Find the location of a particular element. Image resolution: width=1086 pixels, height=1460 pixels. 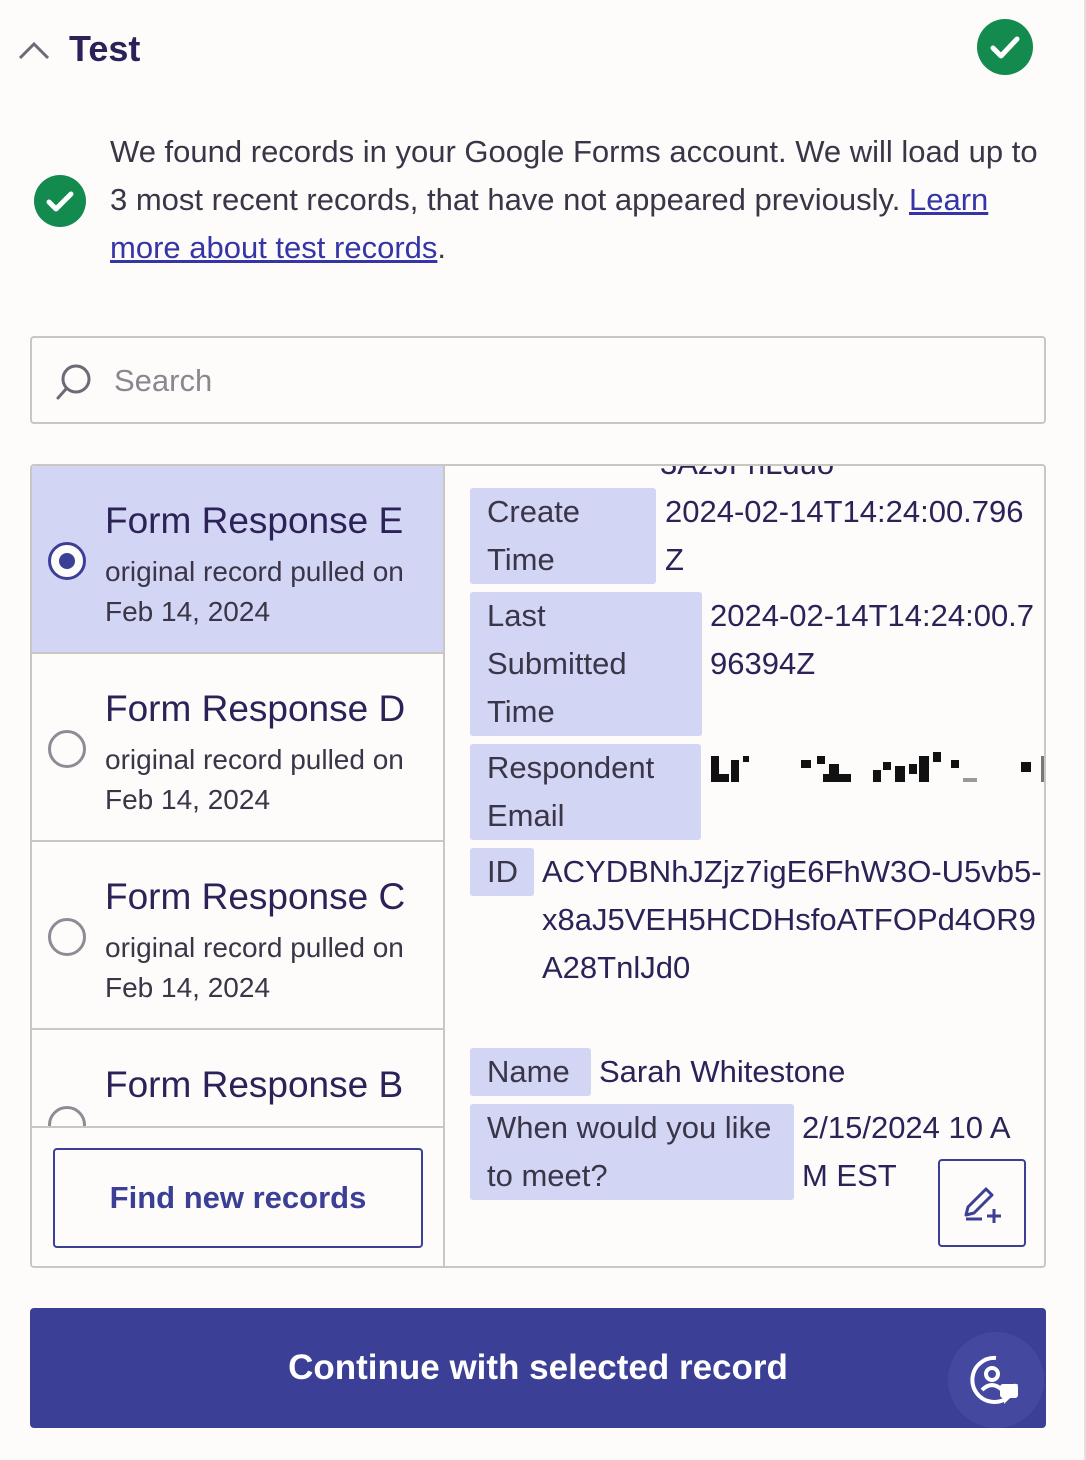

section-title: Test is located at coordinates (105, 48).